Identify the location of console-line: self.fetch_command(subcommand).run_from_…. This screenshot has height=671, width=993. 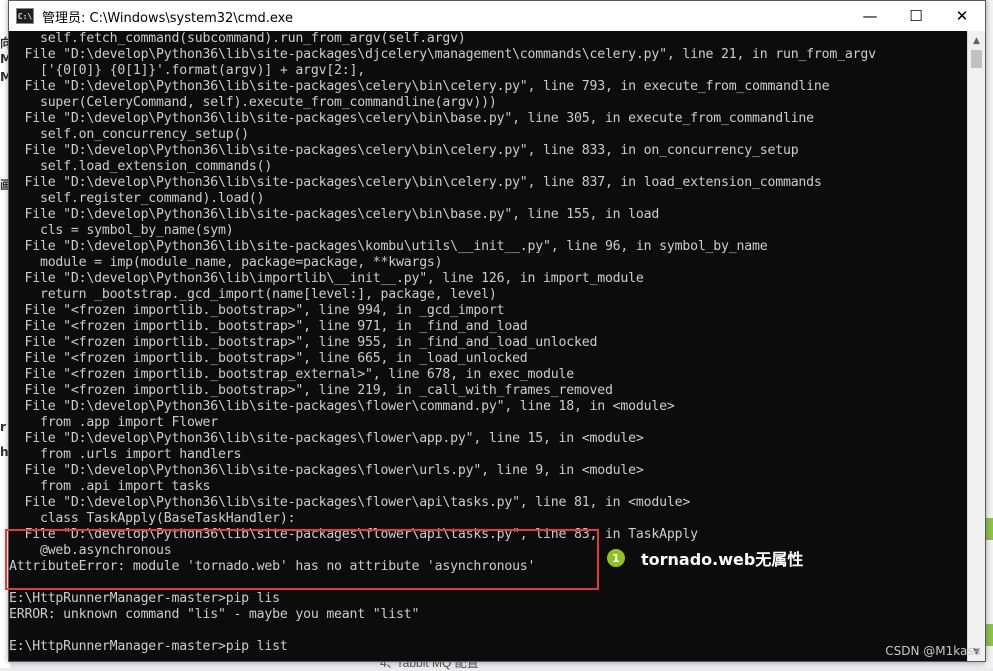
(237, 38).